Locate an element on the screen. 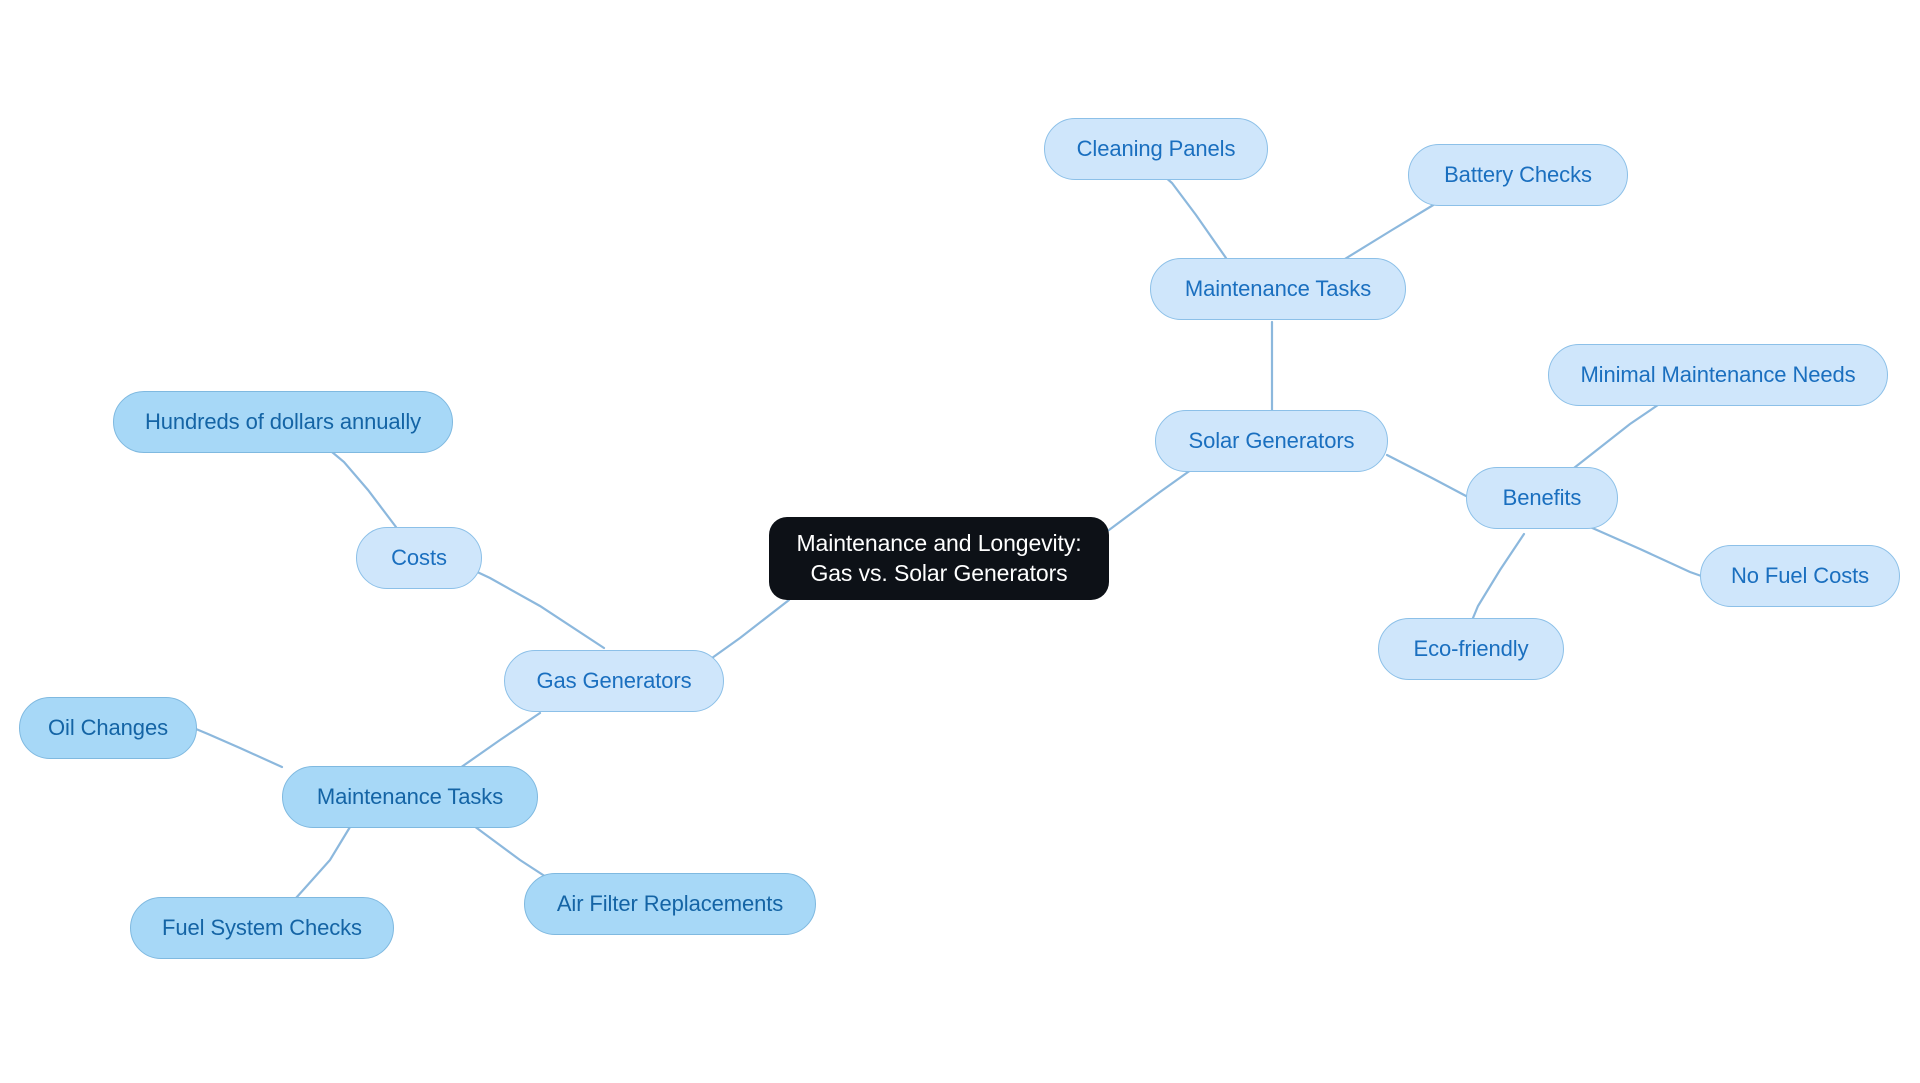 The image size is (1920, 1083). node-gas-generators: Gas Generators is located at coordinates (614, 681).